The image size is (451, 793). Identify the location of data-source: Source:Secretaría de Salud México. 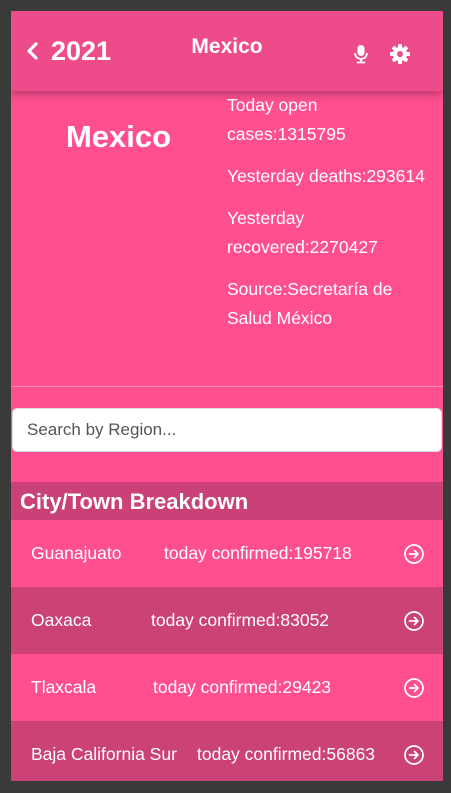
(310, 303).